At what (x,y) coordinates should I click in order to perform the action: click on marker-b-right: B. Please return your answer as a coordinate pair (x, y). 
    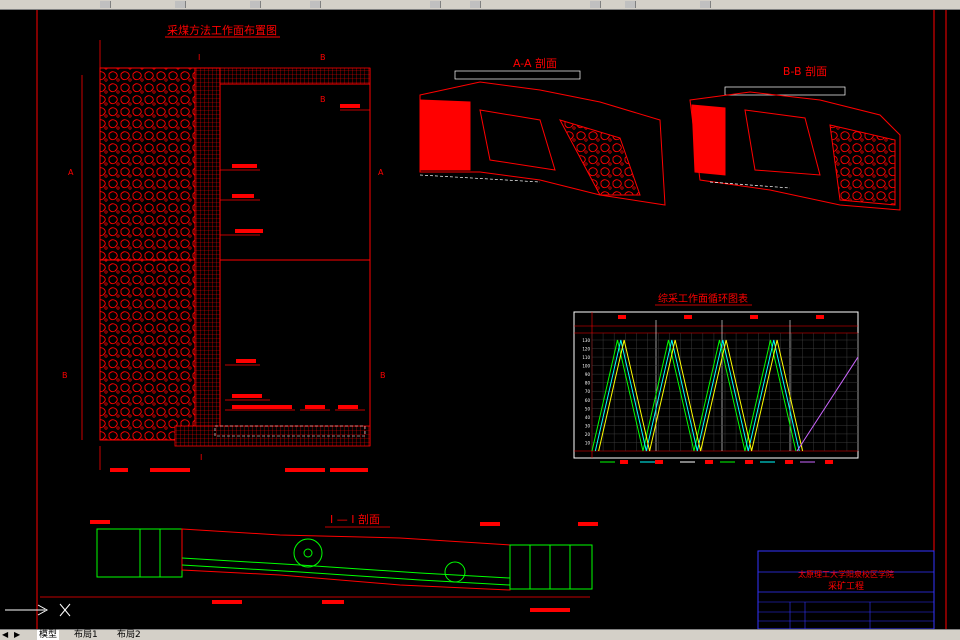
    Looking at the image, I should click on (383, 375).